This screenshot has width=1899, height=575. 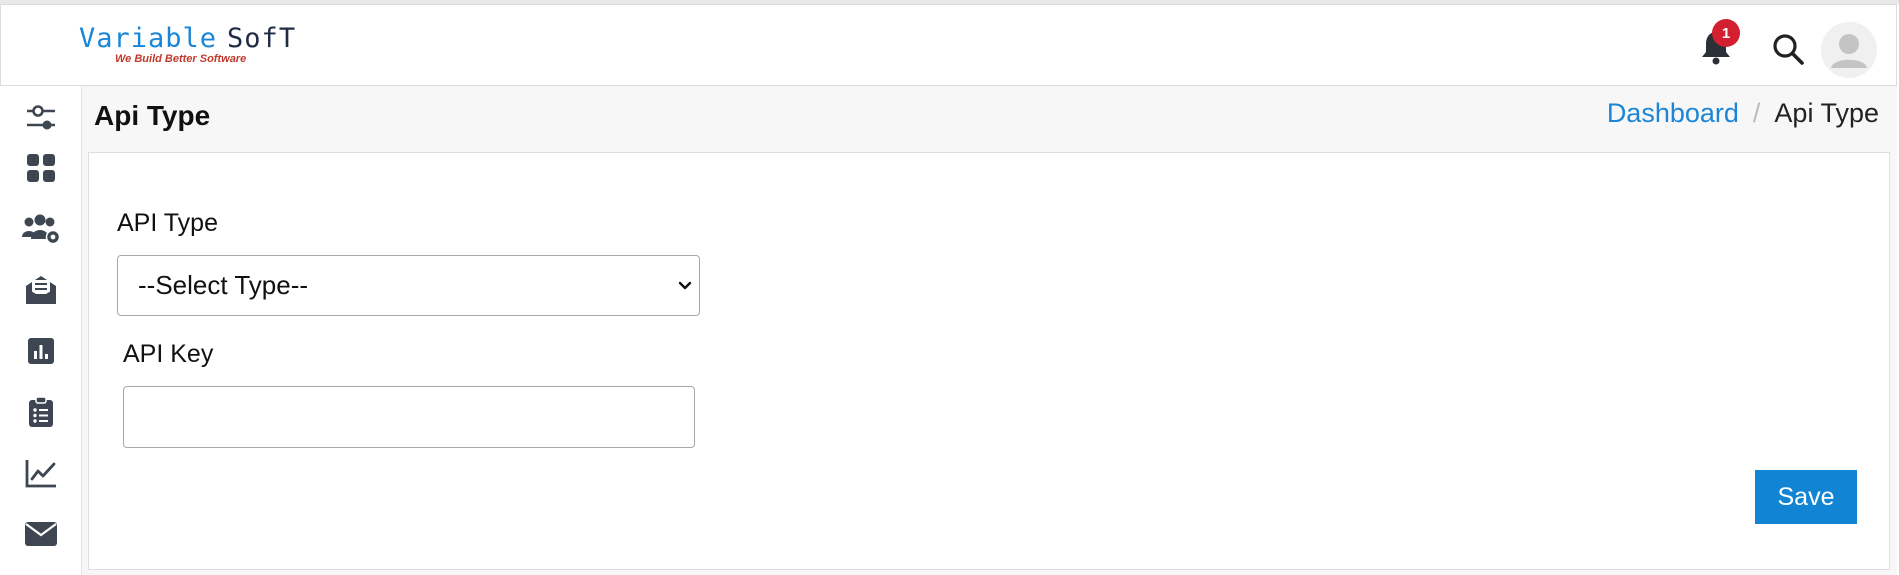 What do you see at coordinates (223, 285) in the screenshot?
I see `api-type-selected-value: --Select Type--` at bounding box center [223, 285].